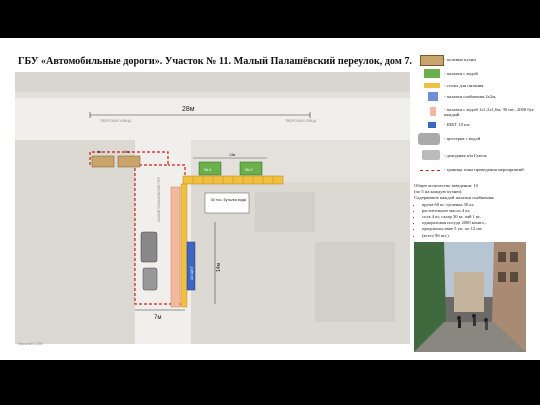  I want to click on cistern, so click(149, 247).